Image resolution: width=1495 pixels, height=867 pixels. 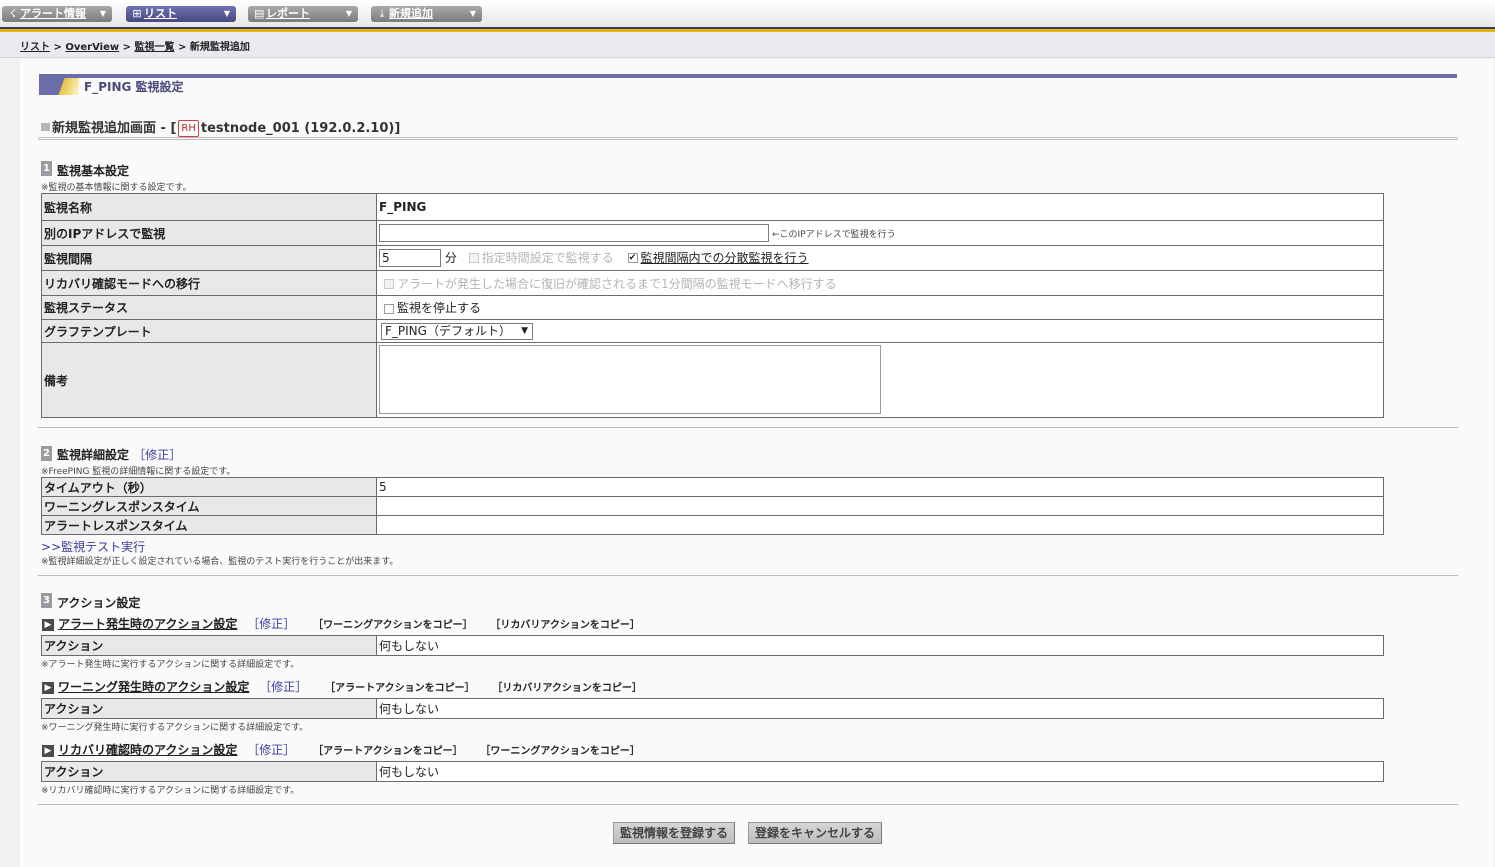 I want to click on field-label: リカバリ確認モードへの移行, so click(x=209, y=283).